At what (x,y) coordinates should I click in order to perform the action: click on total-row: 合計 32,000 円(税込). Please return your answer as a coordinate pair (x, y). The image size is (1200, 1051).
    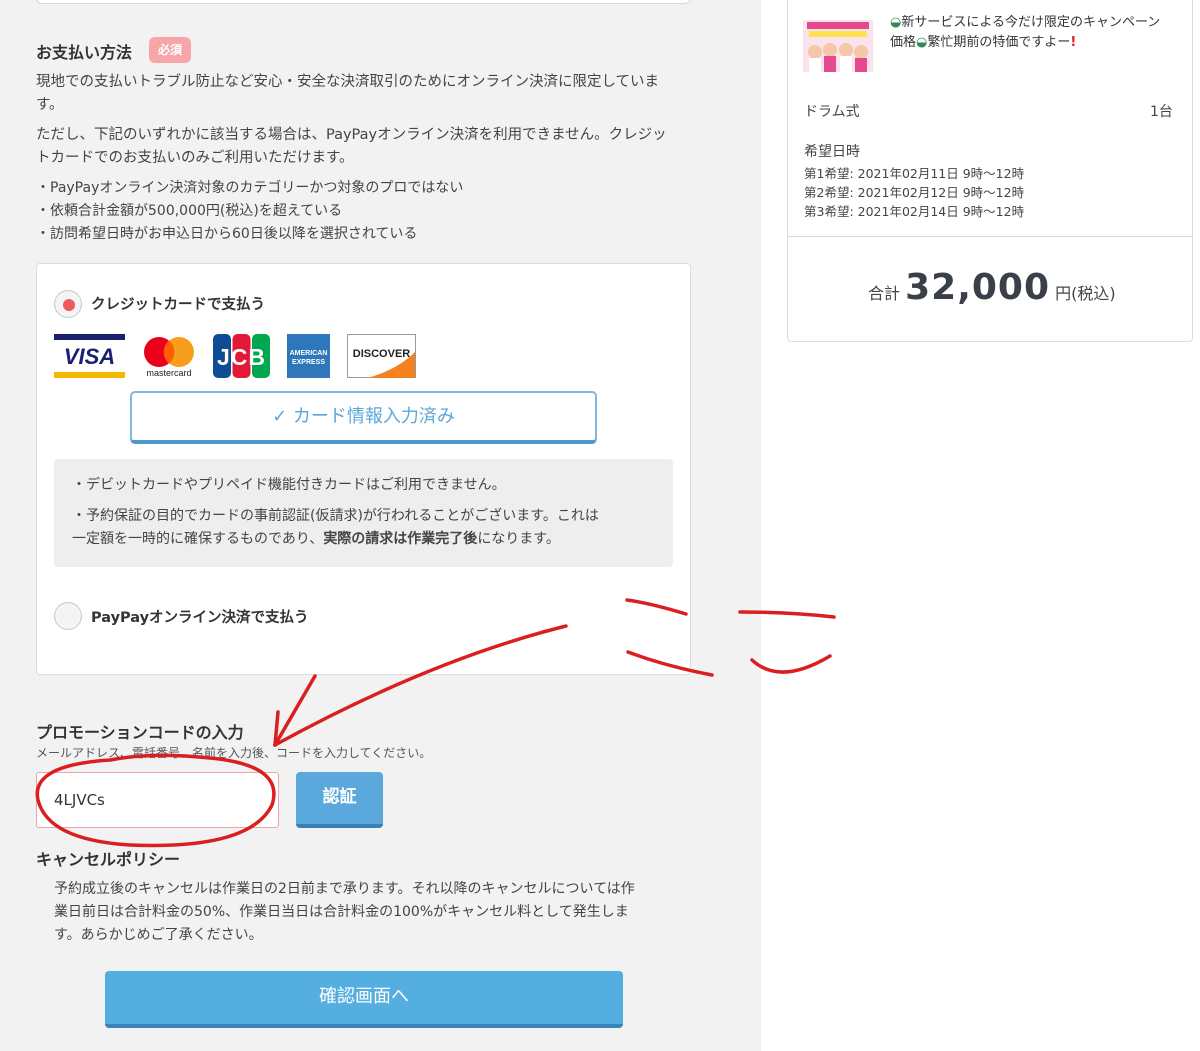
    Looking at the image, I should click on (992, 287).